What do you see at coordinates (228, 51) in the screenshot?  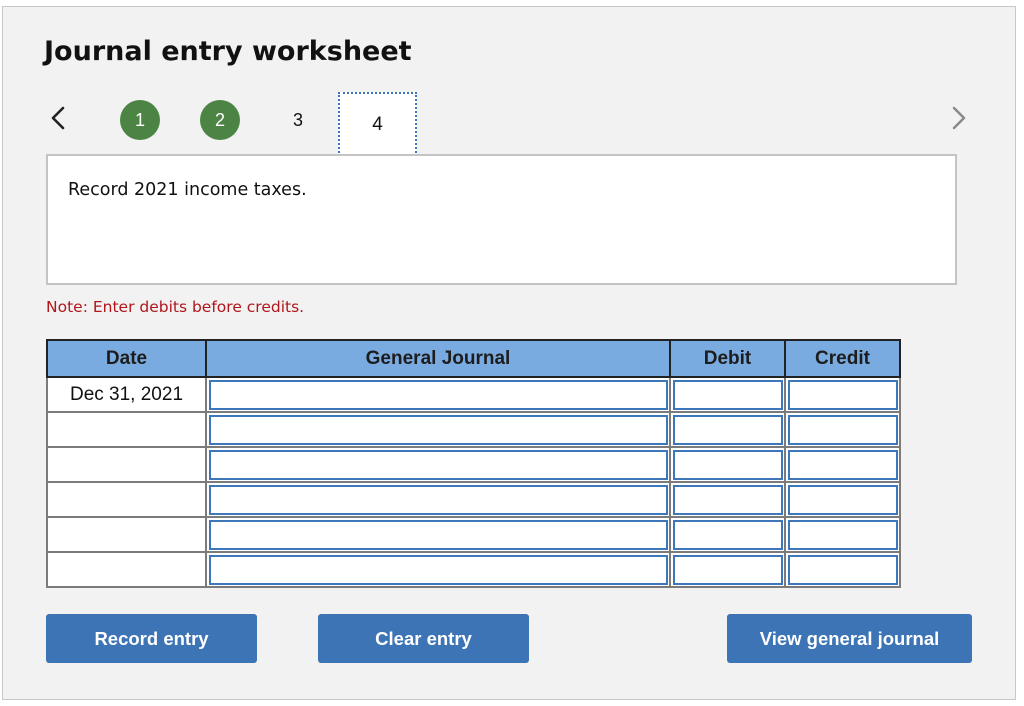 I see `page-title: Journal entry worksheet` at bounding box center [228, 51].